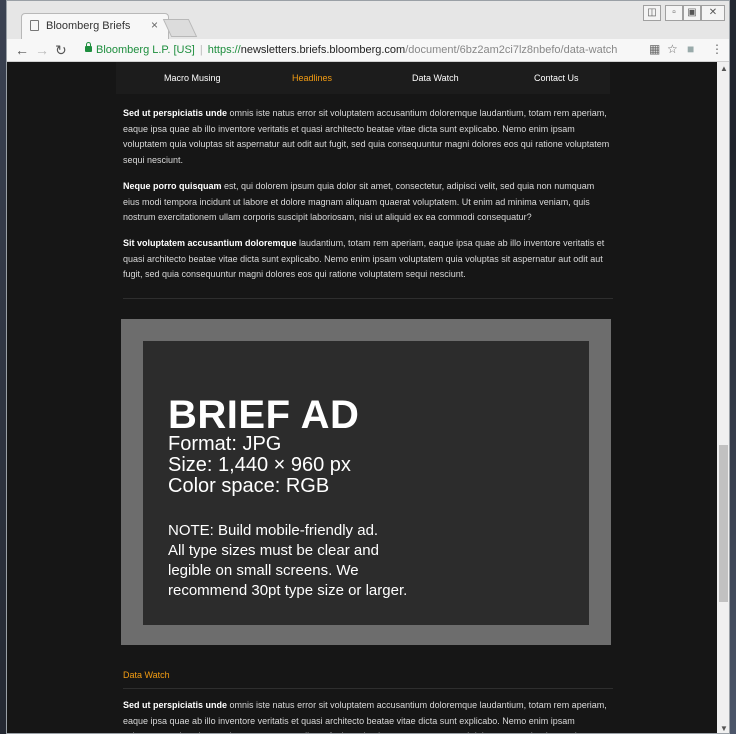  Describe the element at coordinates (692, 13) in the screenshot. I see `maximize-icon: ▣` at that location.